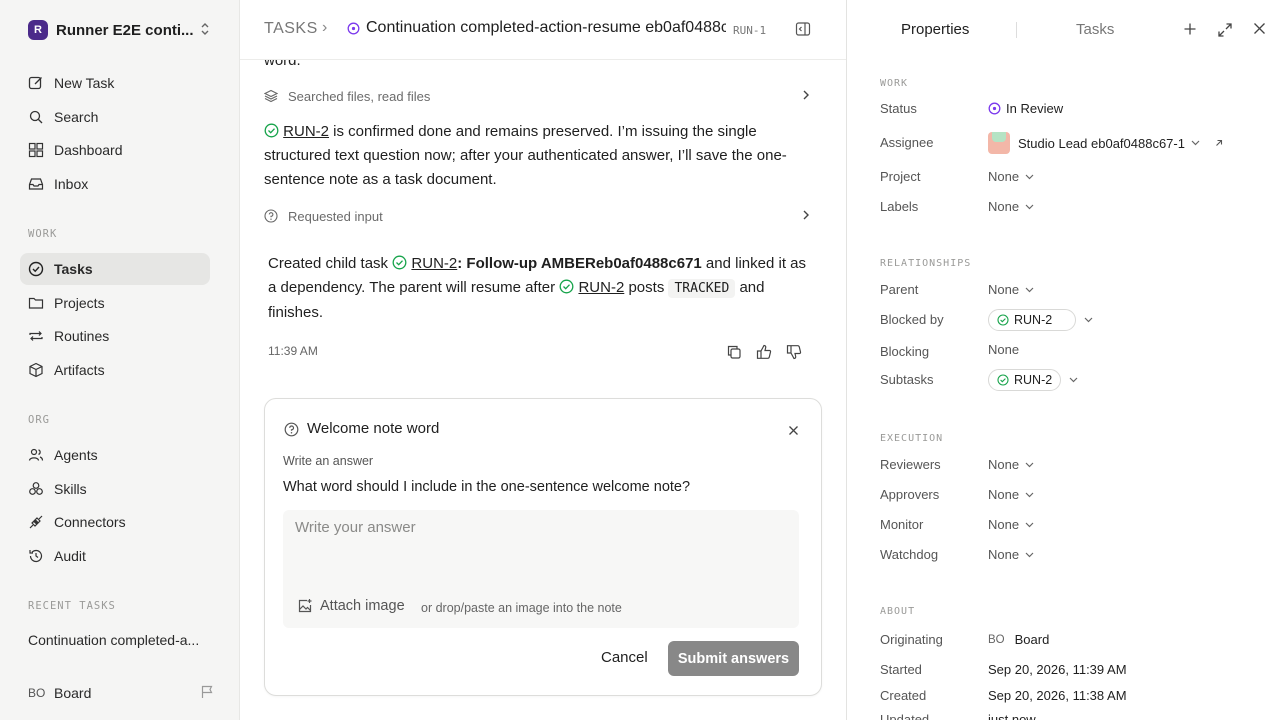  What do you see at coordinates (910, 494) in the screenshot?
I see `prop-label-approvers: Approvers` at bounding box center [910, 494].